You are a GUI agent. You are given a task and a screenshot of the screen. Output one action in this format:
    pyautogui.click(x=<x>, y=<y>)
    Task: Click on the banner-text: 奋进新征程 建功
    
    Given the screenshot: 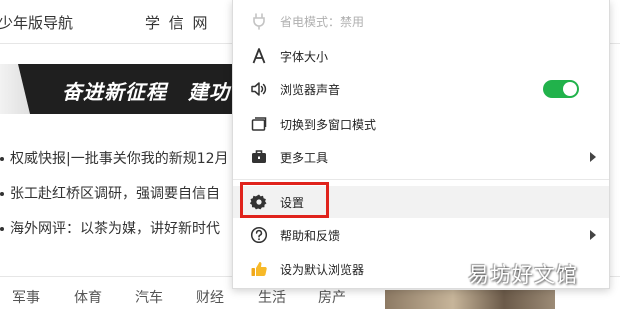 What is the action you would take?
    pyautogui.click(x=146, y=92)
    